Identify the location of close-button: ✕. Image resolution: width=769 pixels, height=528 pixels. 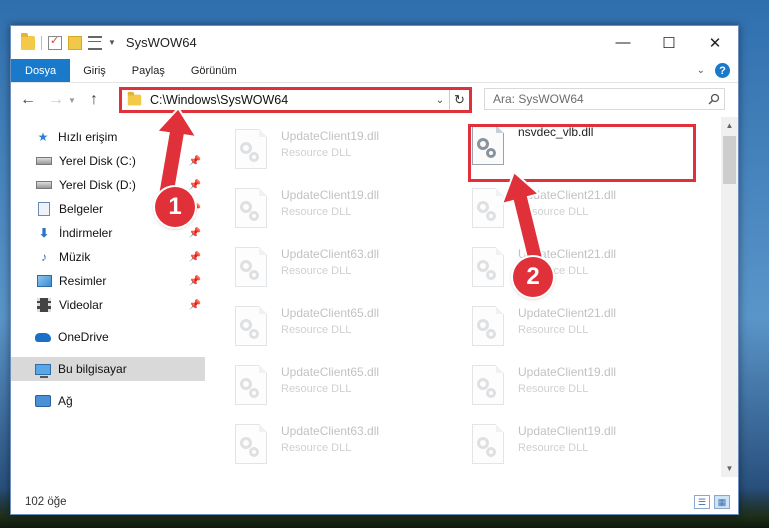
(715, 42).